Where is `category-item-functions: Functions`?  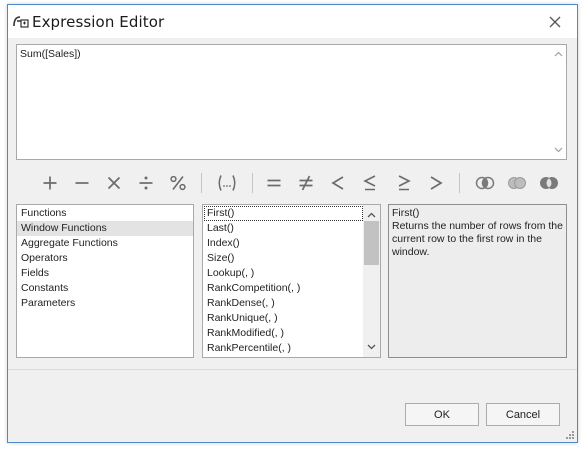 category-item-functions: Functions is located at coordinates (105, 213).